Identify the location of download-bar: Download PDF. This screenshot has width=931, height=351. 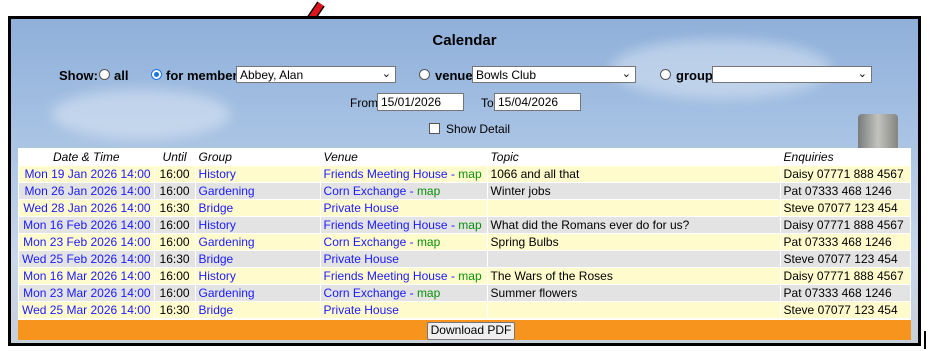
(464, 330).